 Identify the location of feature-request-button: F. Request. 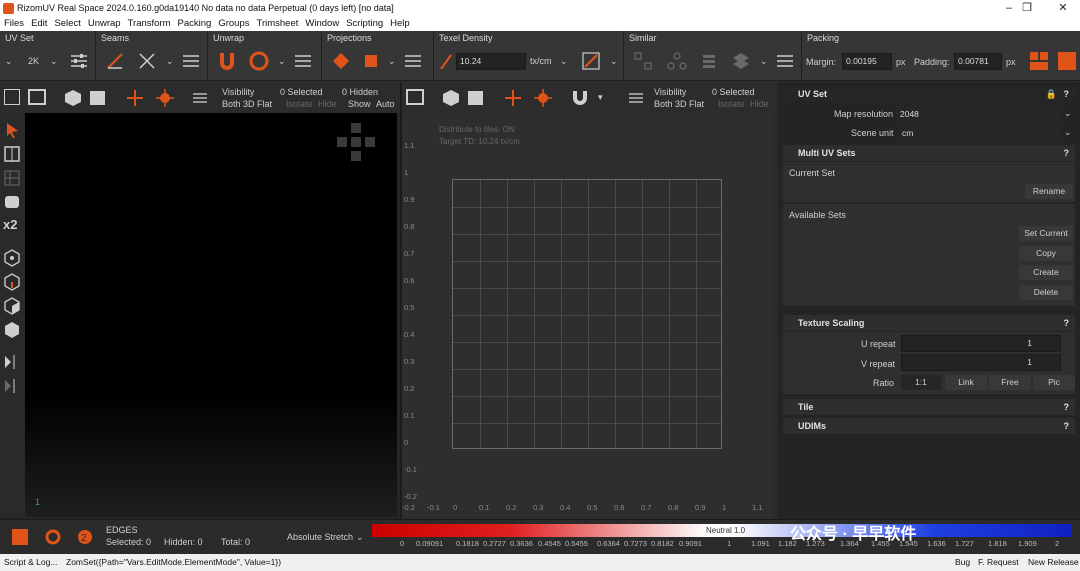
(998, 562).